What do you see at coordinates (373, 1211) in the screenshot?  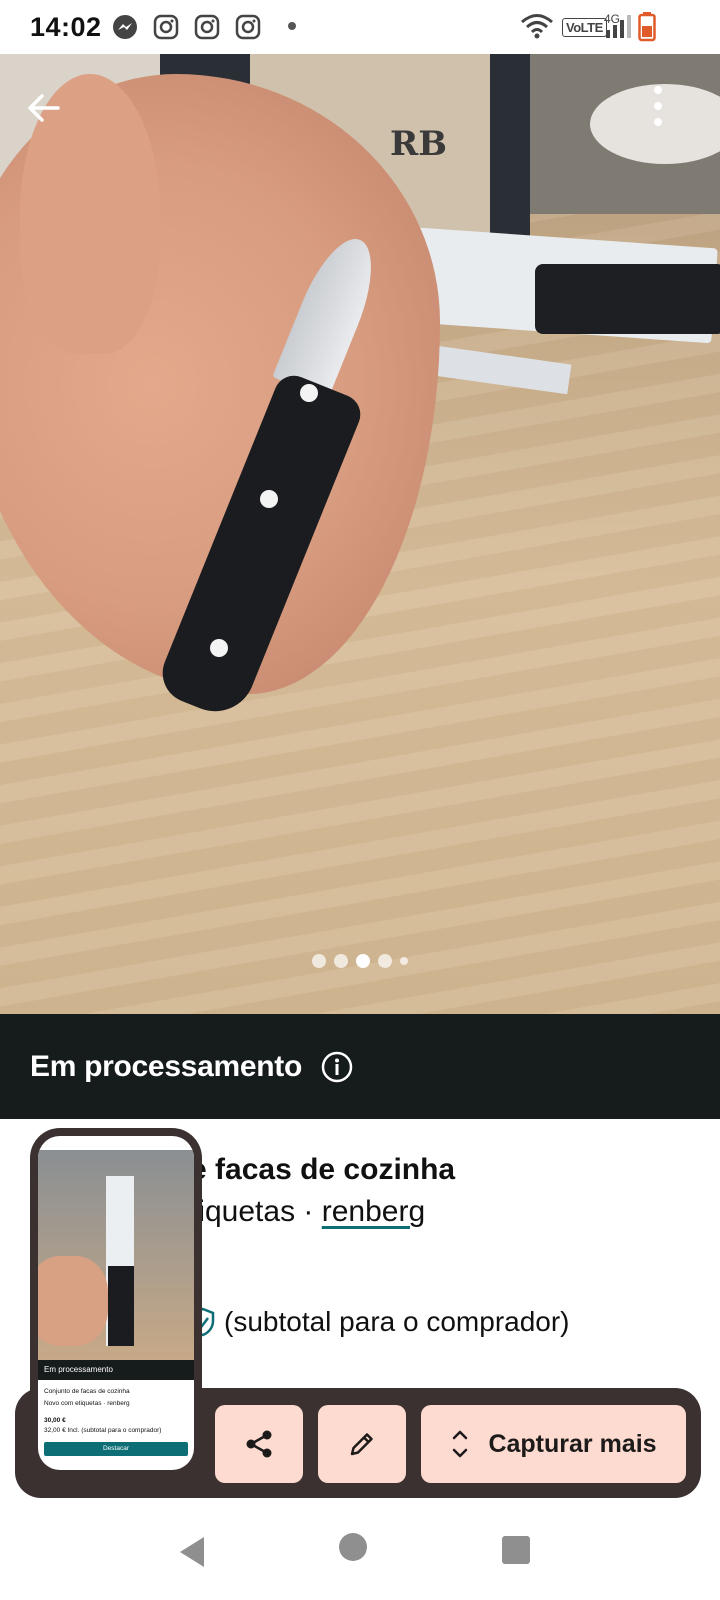 I see `brand-link: renberg` at bounding box center [373, 1211].